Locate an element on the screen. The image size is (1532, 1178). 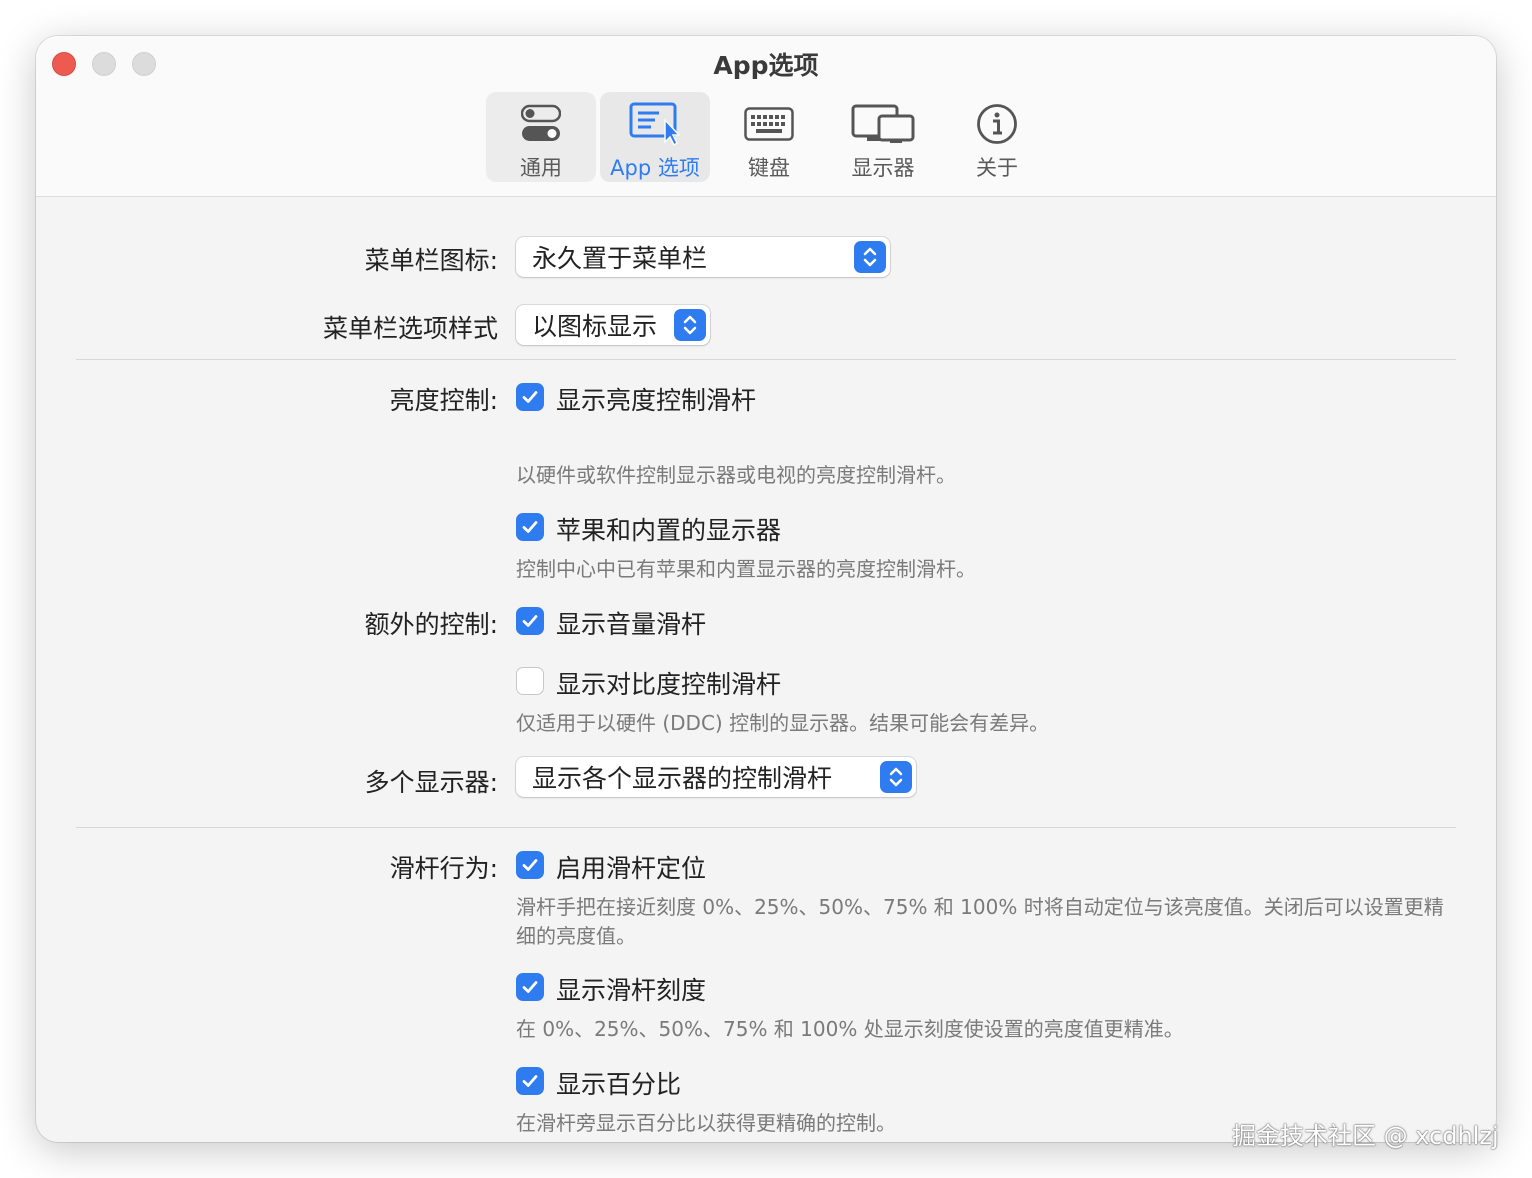
apple-builtin-displays-checkbox is located at coordinates (530, 527).